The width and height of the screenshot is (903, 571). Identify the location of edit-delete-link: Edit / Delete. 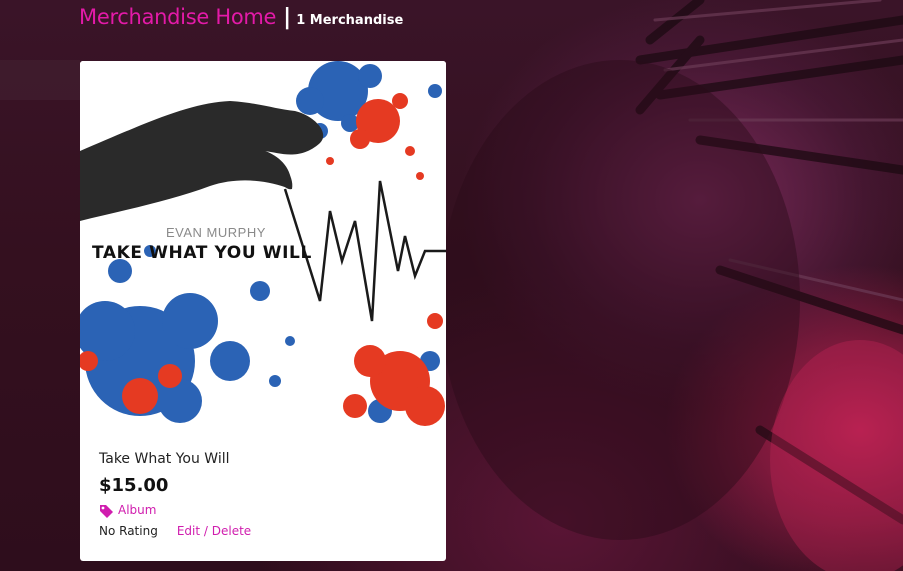
(214, 531).